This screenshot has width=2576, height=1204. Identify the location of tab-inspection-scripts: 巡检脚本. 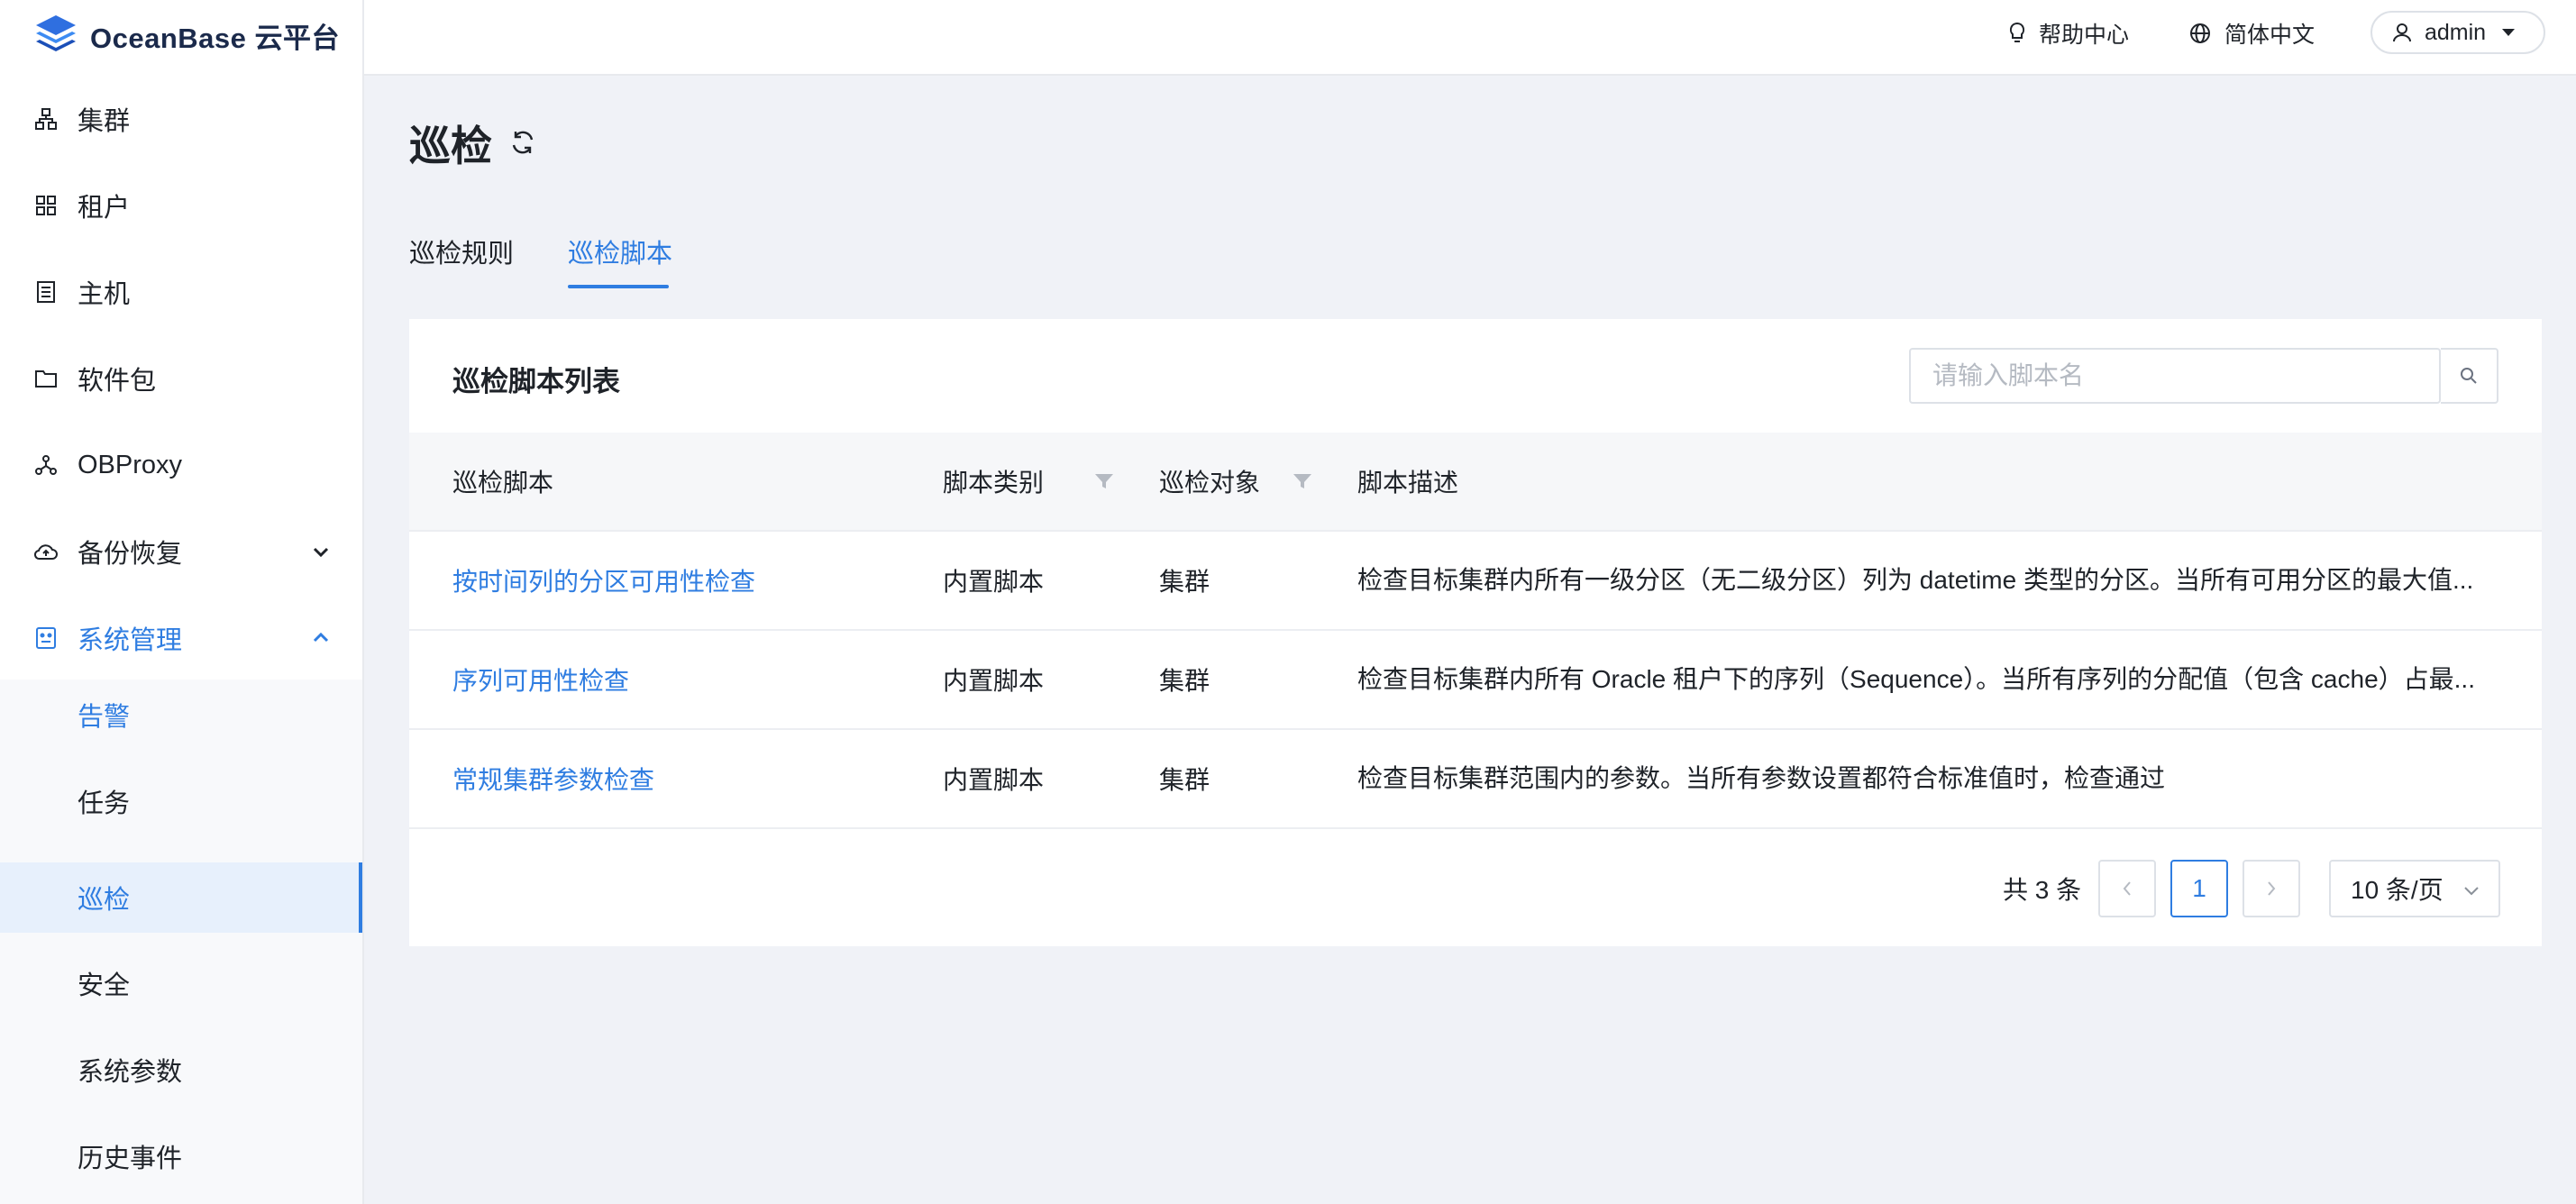
(620, 251).